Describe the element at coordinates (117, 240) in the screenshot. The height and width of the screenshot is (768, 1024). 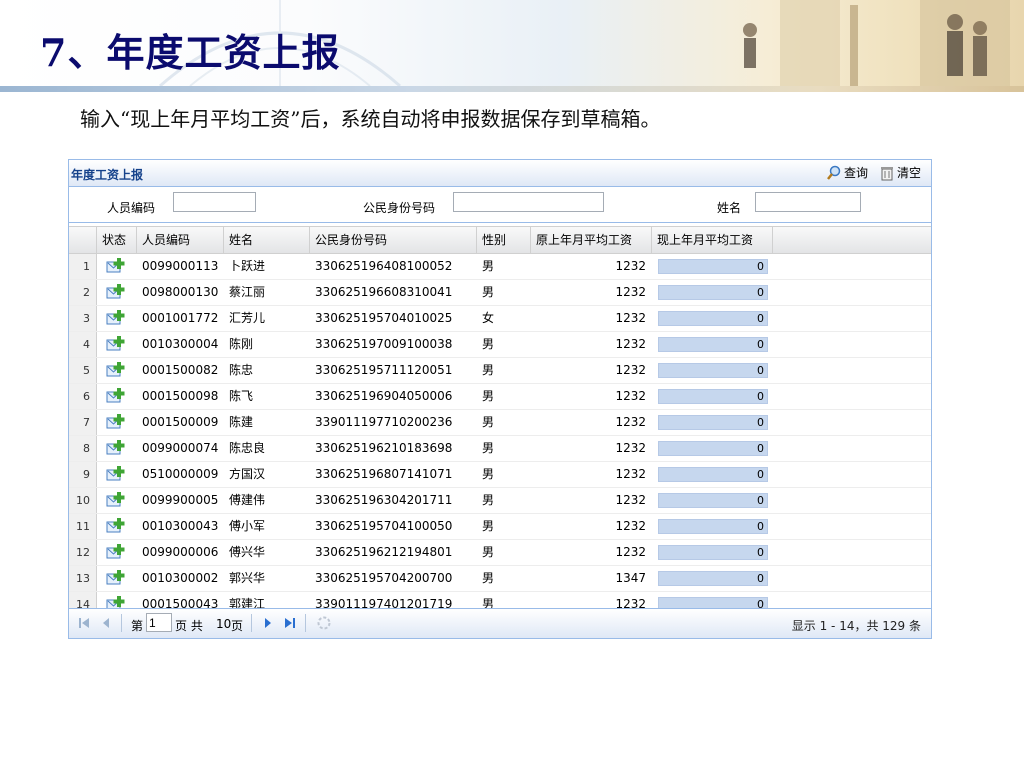
I see `grid-col-status: 状态` at that location.